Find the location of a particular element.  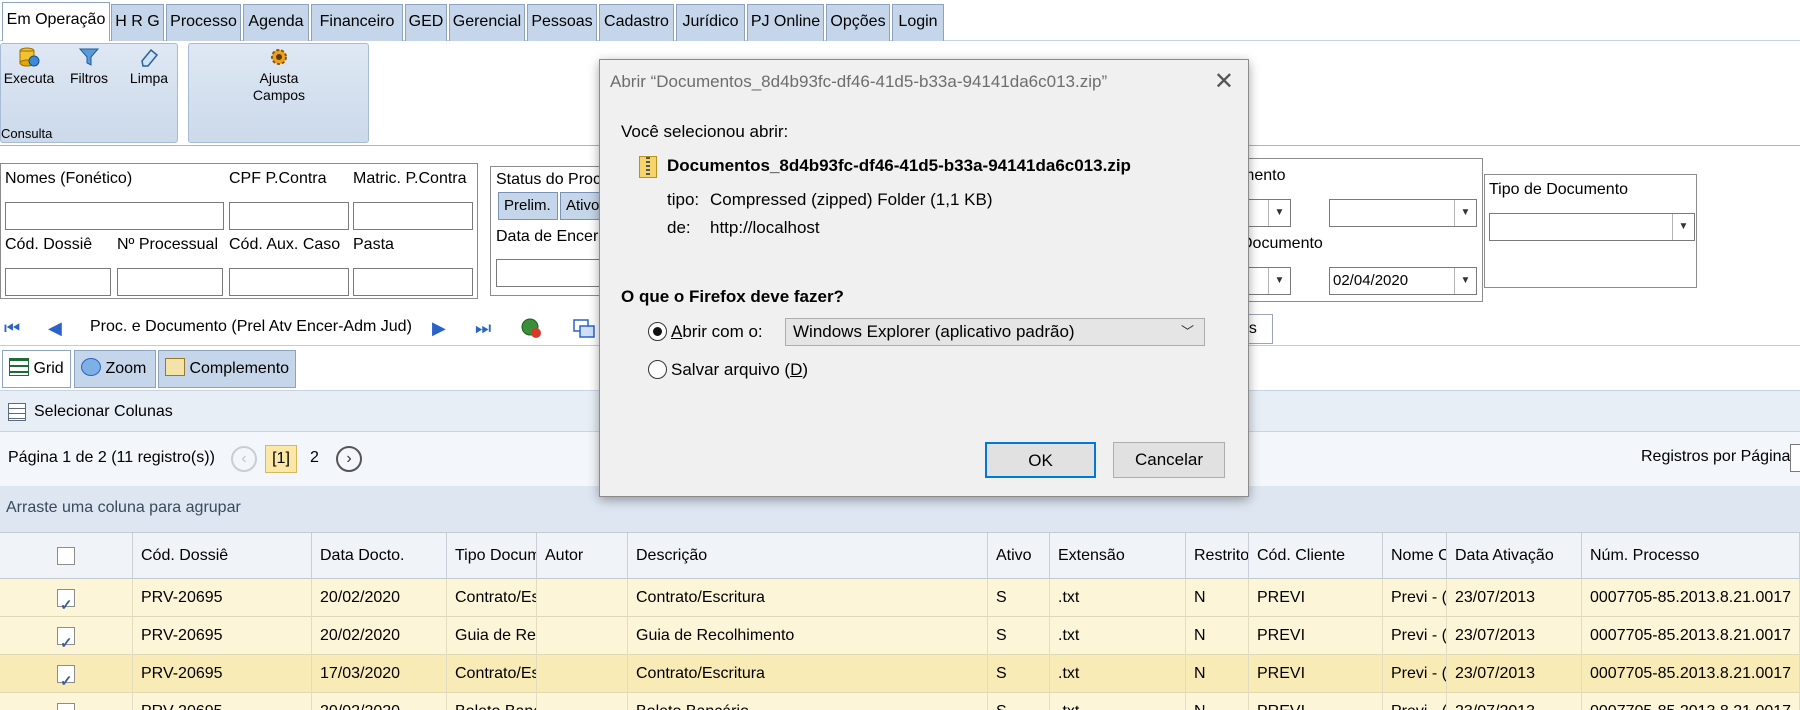

tab-grid: Grid is located at coordinates (36, 369).